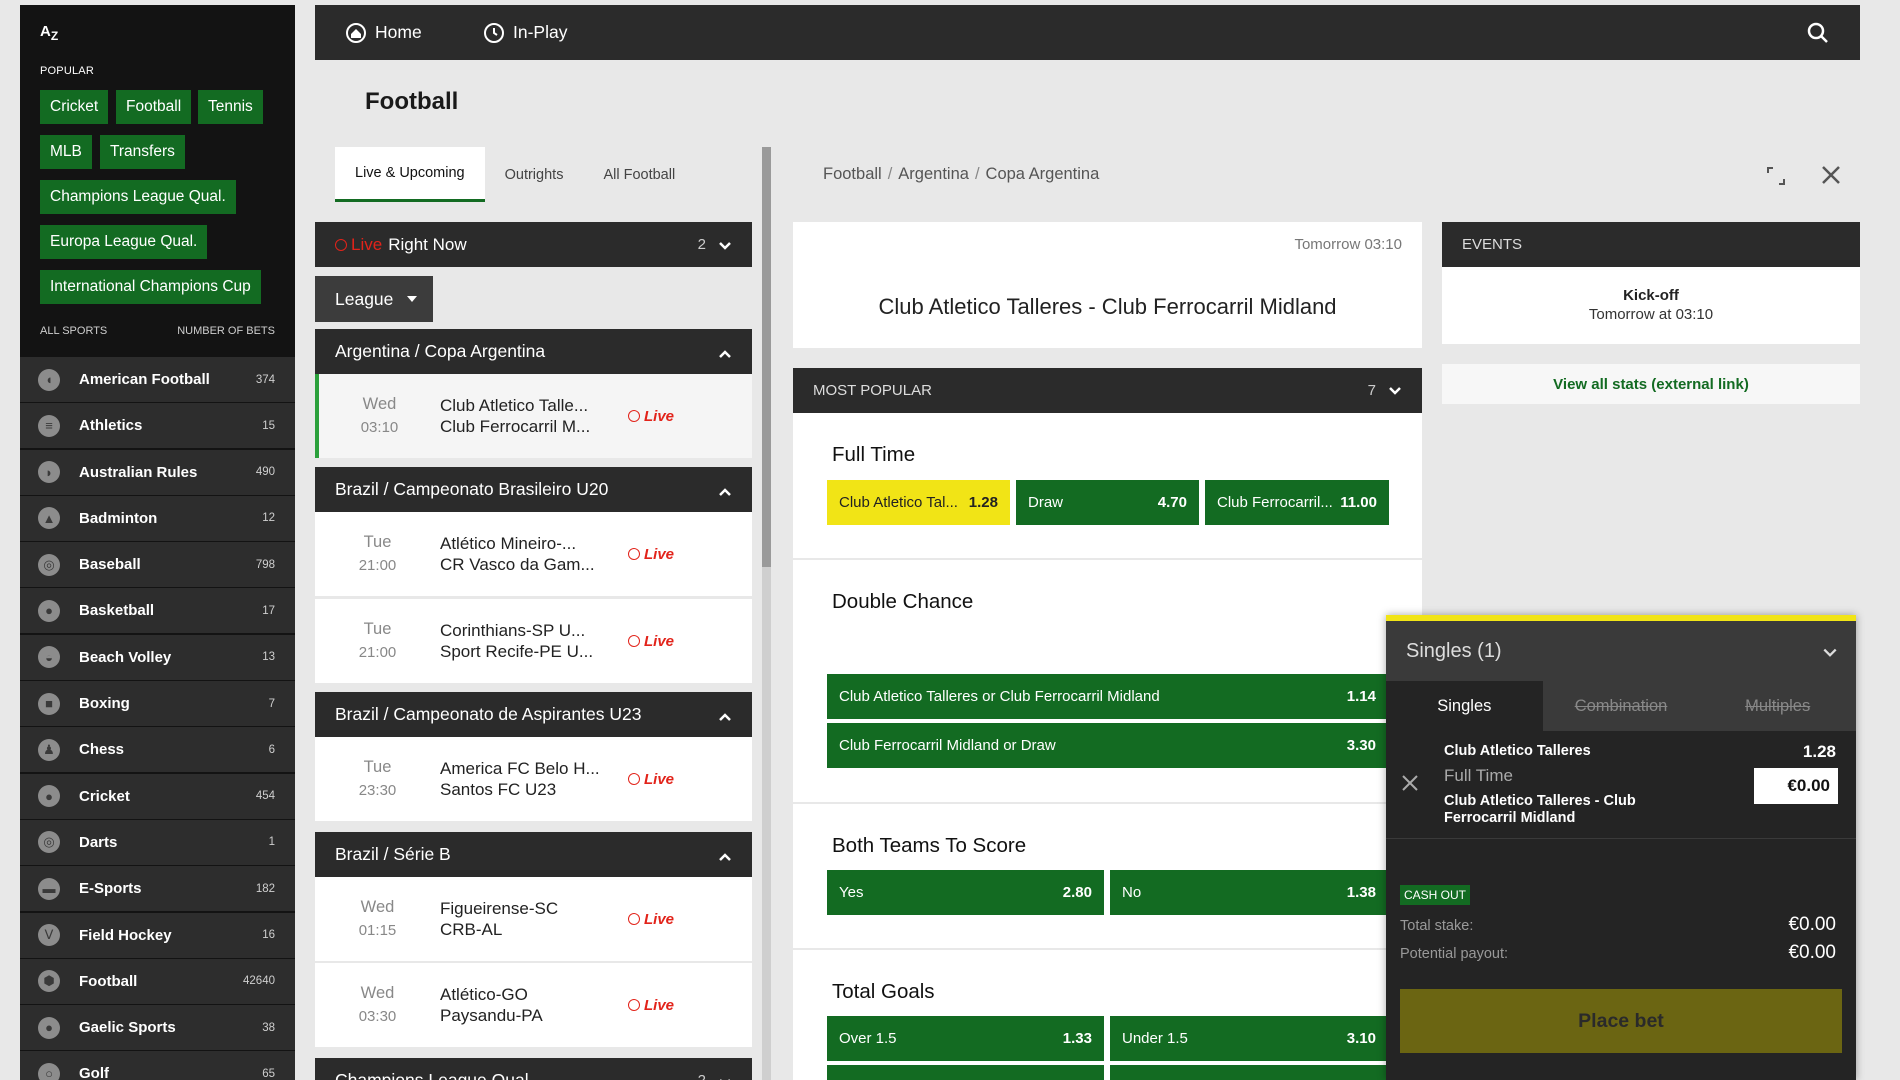 The width and height of the screenshot is (1900, 1080). I want to click on tab-live-upcoming: Live & Upcoming, so click(410, 174).